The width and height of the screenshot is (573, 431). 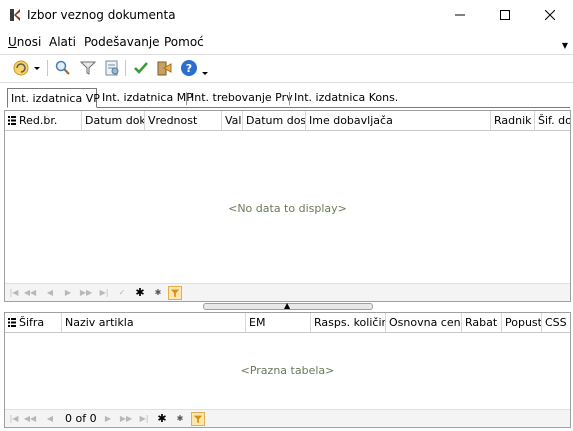 I want to click on record-indicator: 0 of 0, so click(x=81, y=418).